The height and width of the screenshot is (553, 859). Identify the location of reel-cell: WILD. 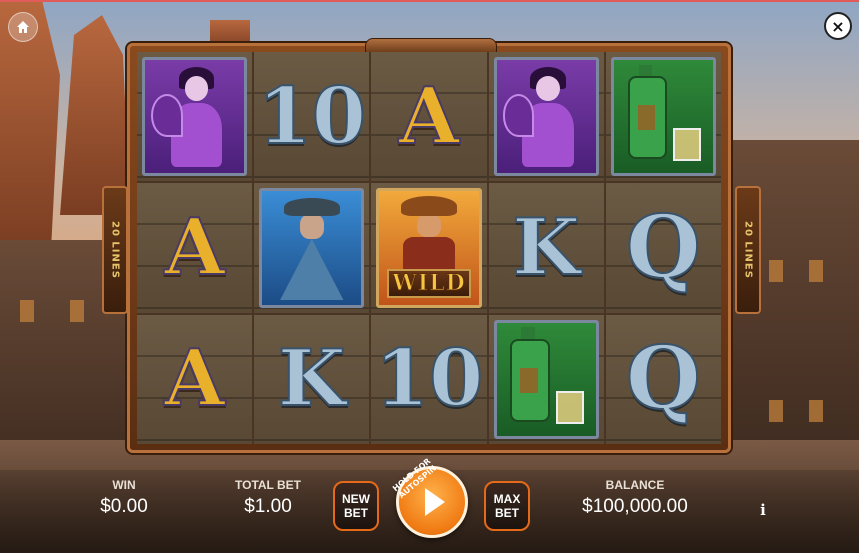
(429, 248).